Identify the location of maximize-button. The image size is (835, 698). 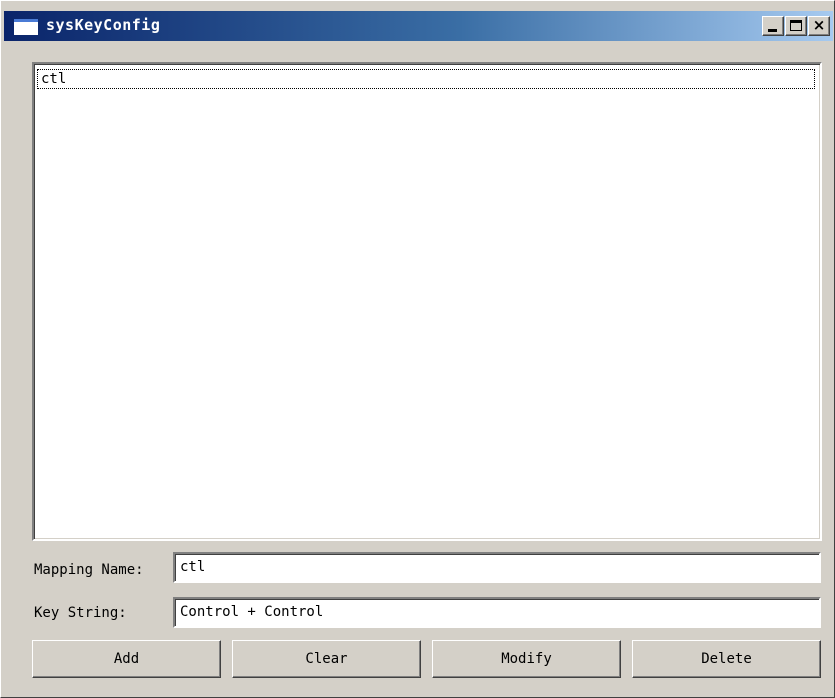
(796, 26).